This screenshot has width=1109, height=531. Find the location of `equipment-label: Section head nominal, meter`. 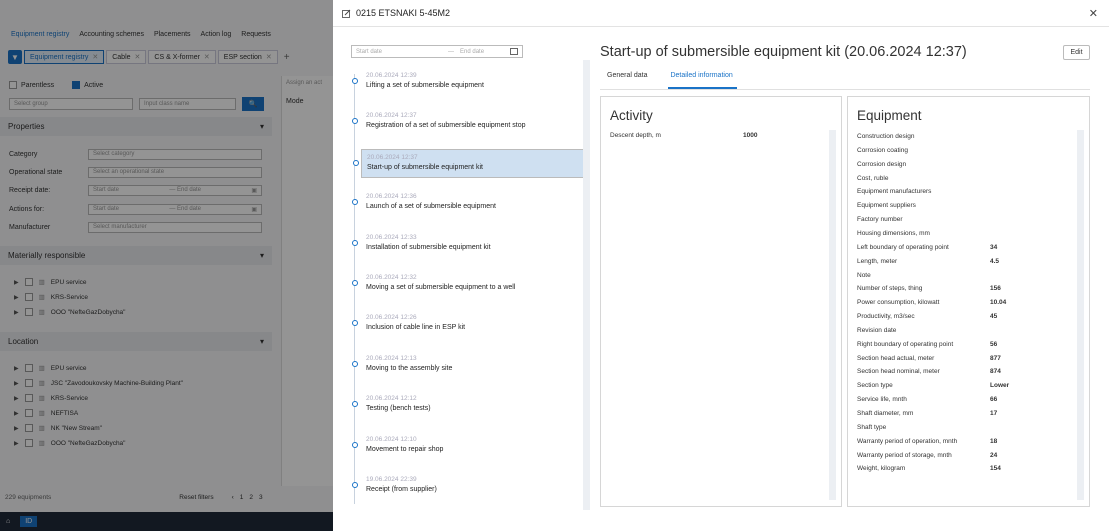

equipment-label: Section head nominal, meter is located at coordinates (898, 372).